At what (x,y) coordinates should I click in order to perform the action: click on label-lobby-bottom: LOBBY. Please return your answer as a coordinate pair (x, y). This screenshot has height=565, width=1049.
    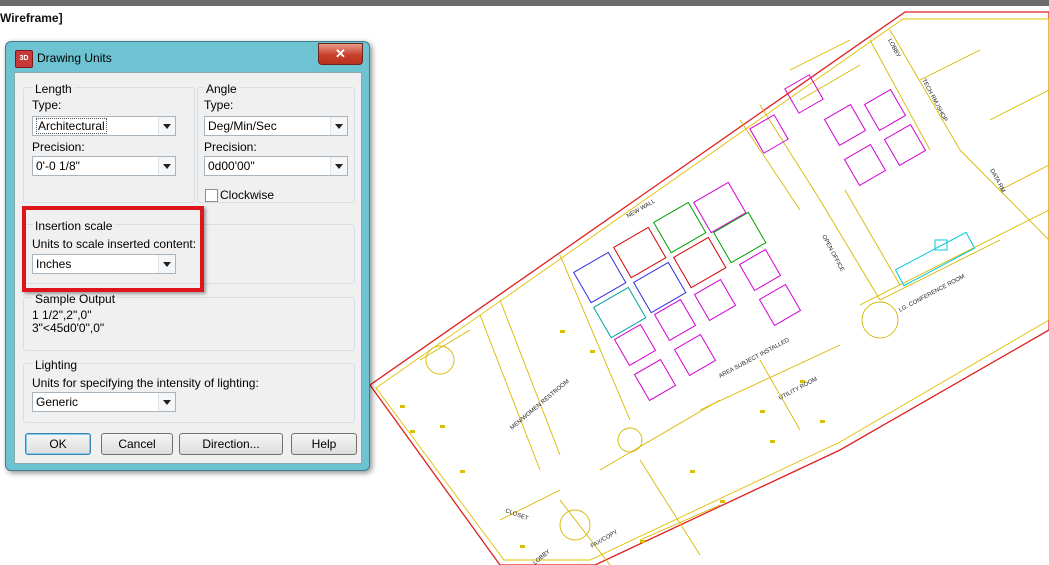
    Looking at the image, I should click on (541, 557).